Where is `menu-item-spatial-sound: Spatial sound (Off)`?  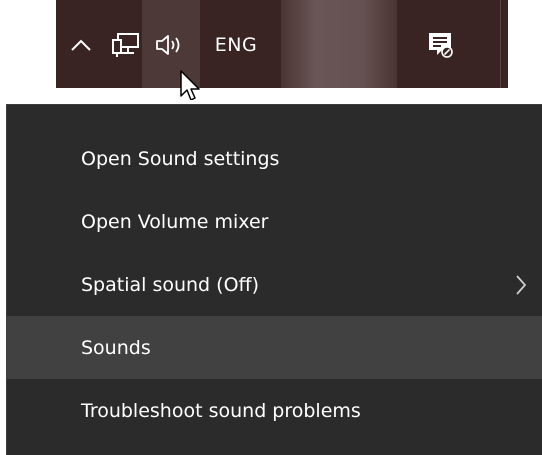 menu-item-spatial-sound: Spatial sound (Off) is located at coordinates (274, 284).